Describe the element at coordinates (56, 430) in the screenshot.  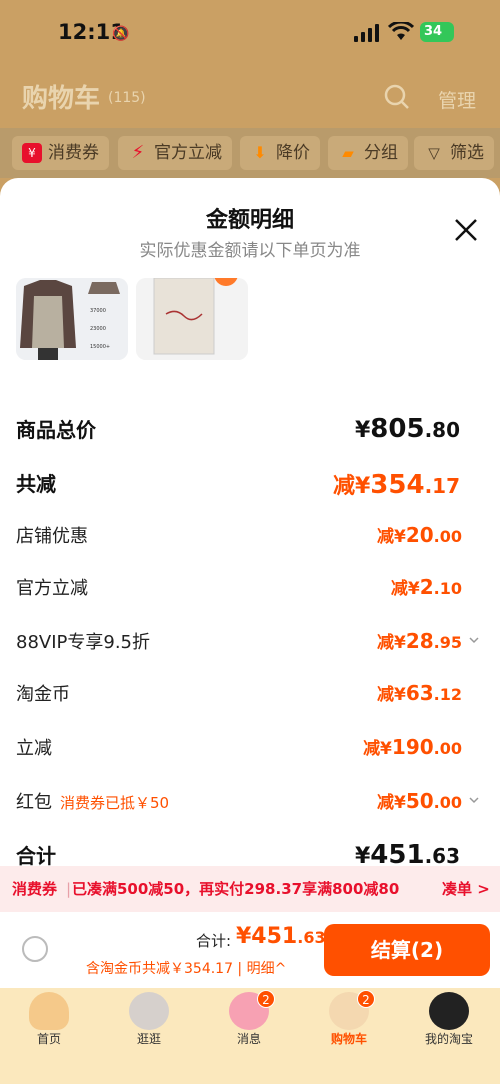
I see `amount-row-label: 商品总价` at that location.